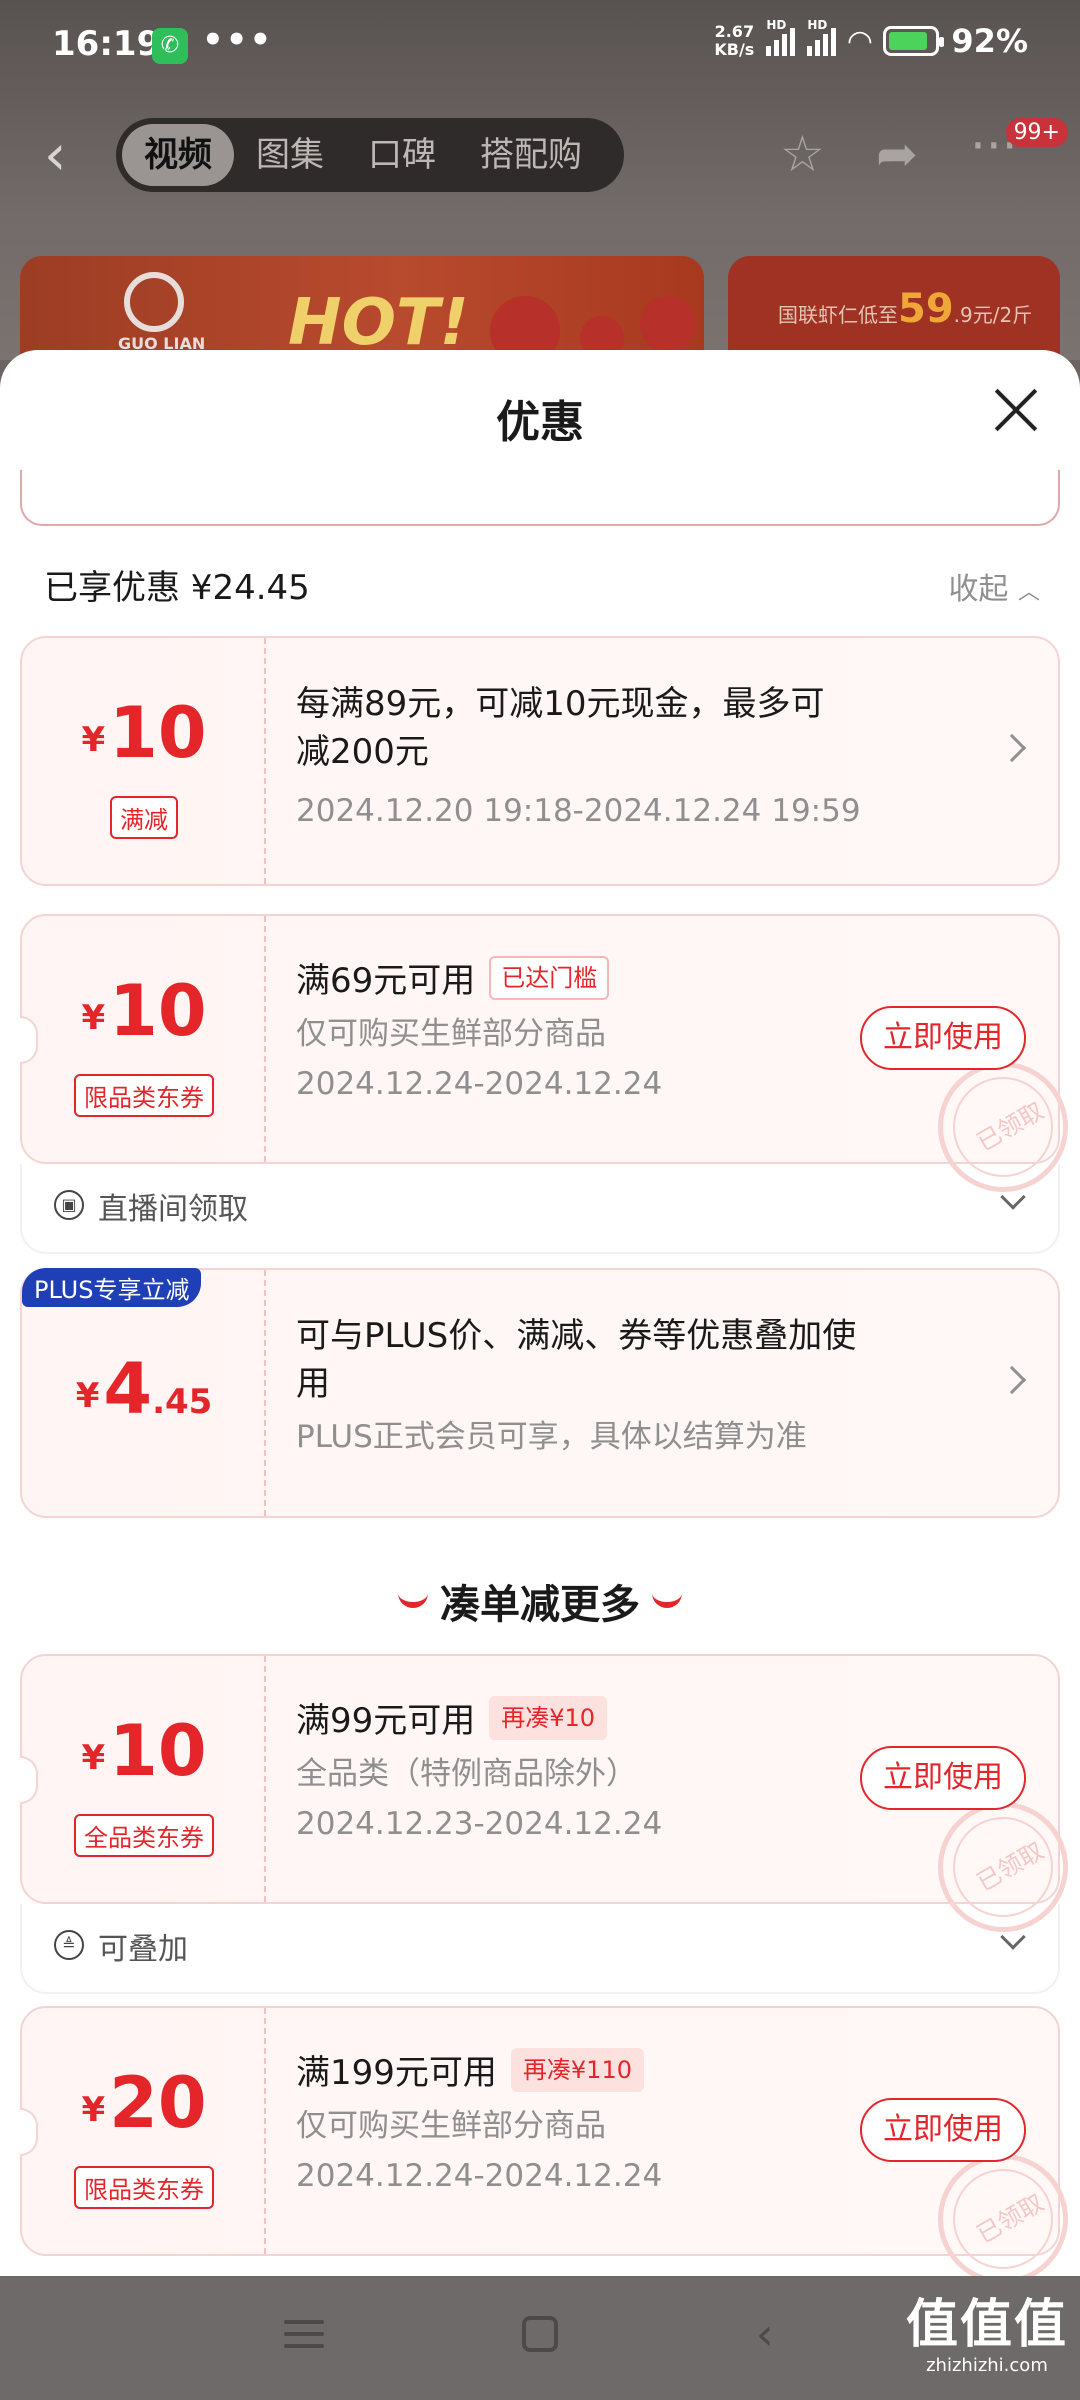 This screenshot has height=2400, width=1080. I want to click on tab-reviews: 口碑, so click(402, 155).